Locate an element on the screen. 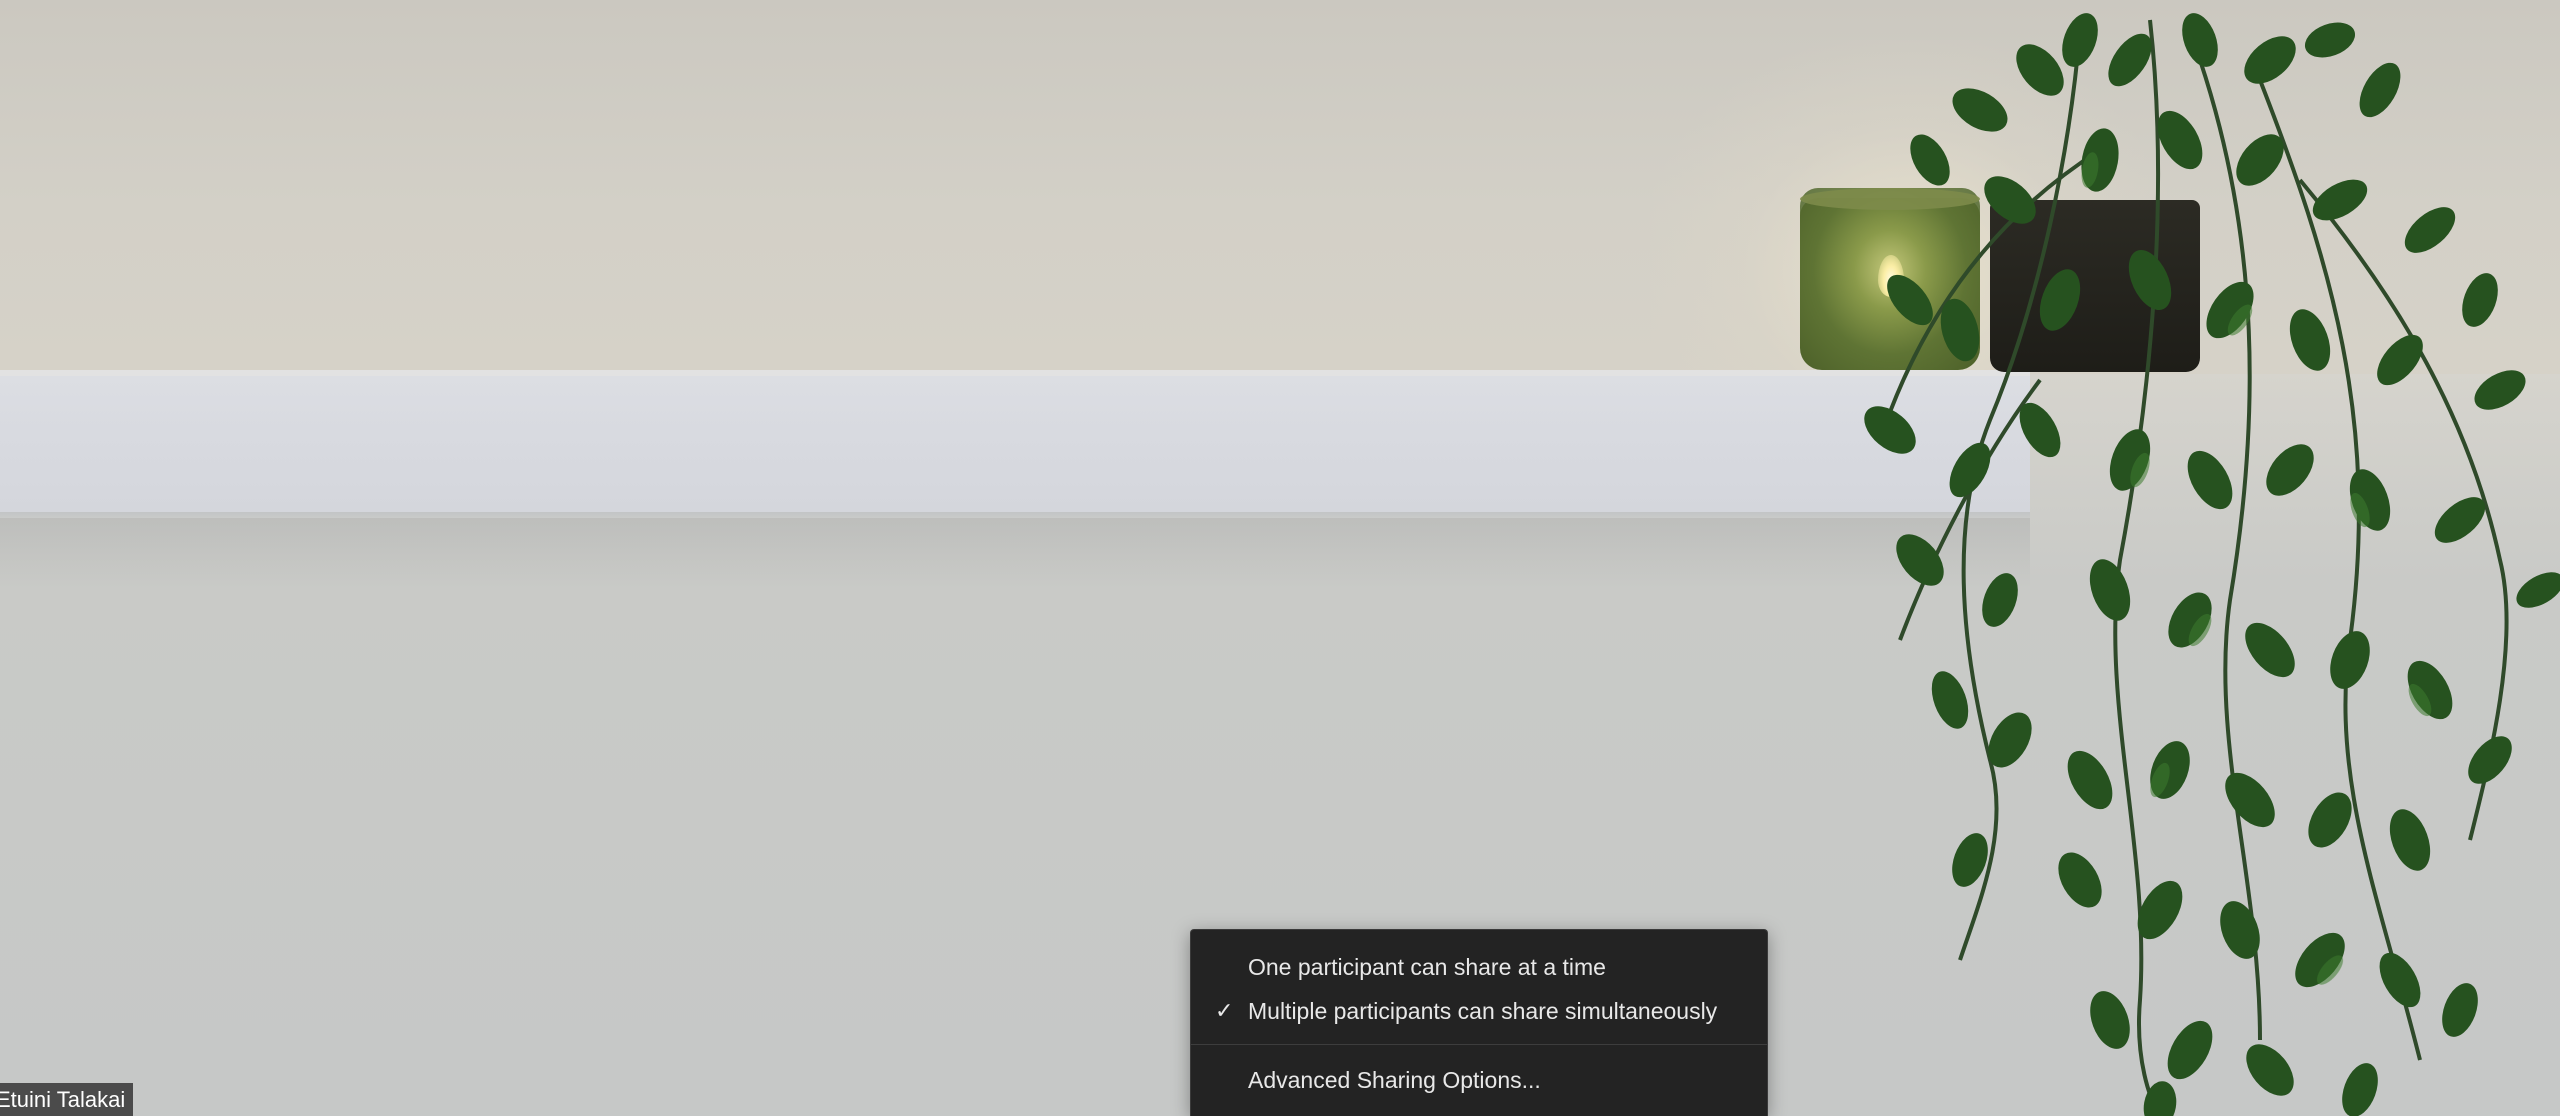 This screenshot has width=2560, height=1116. menu-item-one-participant-share: One participant can share at a time is located at coordinates (1479, 967).